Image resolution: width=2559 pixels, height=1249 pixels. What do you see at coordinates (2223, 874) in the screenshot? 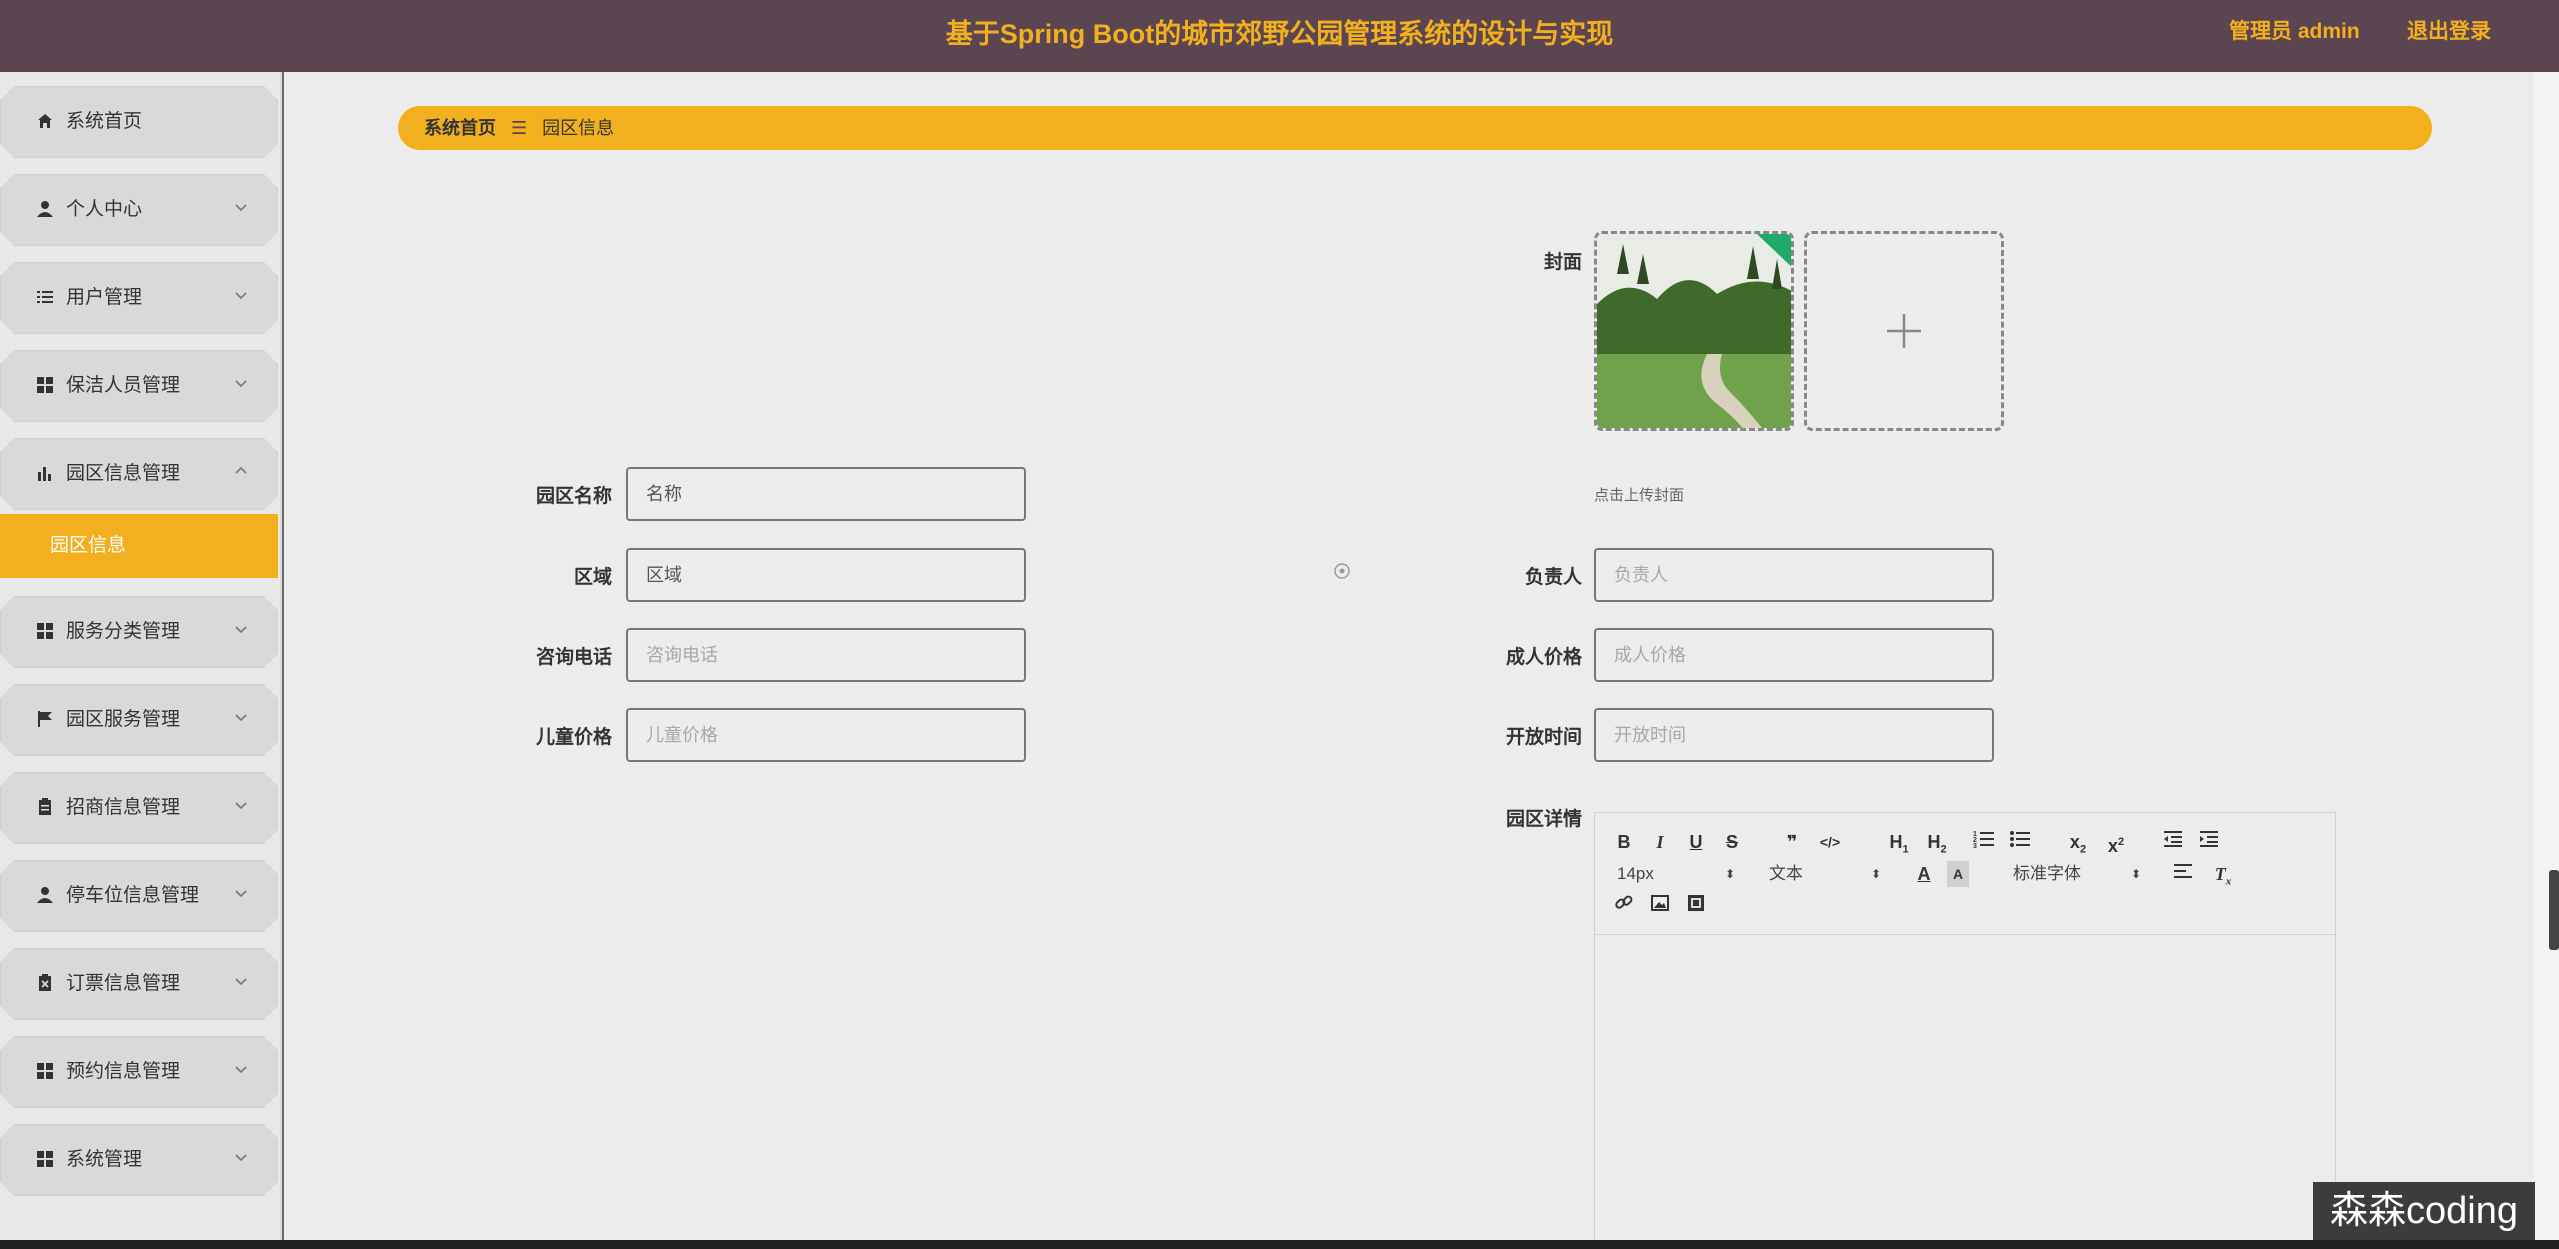
I see `clear-format-icon: Tx` at bounding box center [2223, 874].